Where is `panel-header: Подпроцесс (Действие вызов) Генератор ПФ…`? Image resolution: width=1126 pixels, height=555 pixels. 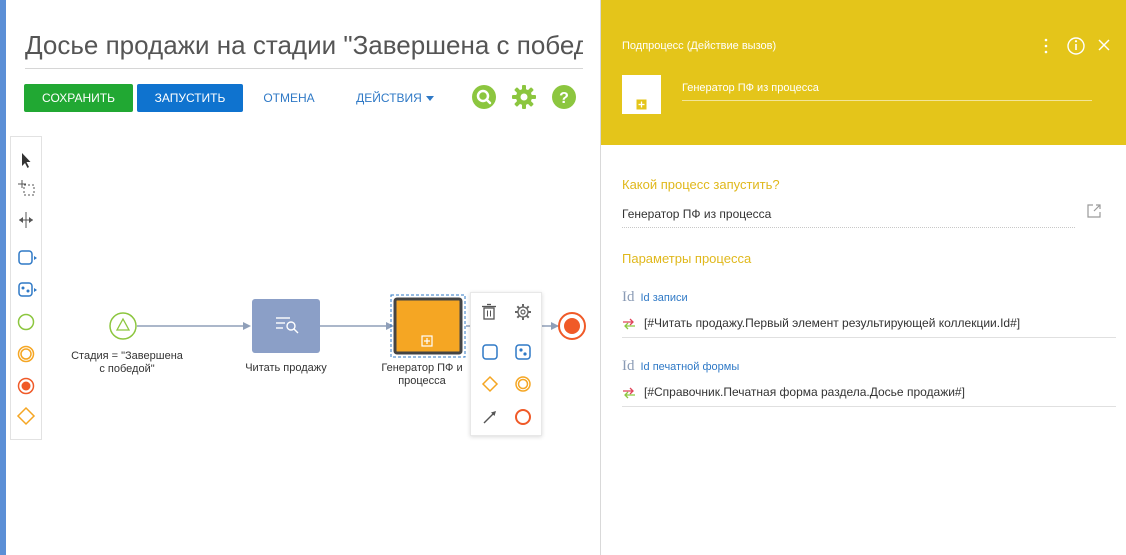 panel-header: Подпроцесс (Действие вызов) Генератор ПФ… is located at coordinates (863, 72).